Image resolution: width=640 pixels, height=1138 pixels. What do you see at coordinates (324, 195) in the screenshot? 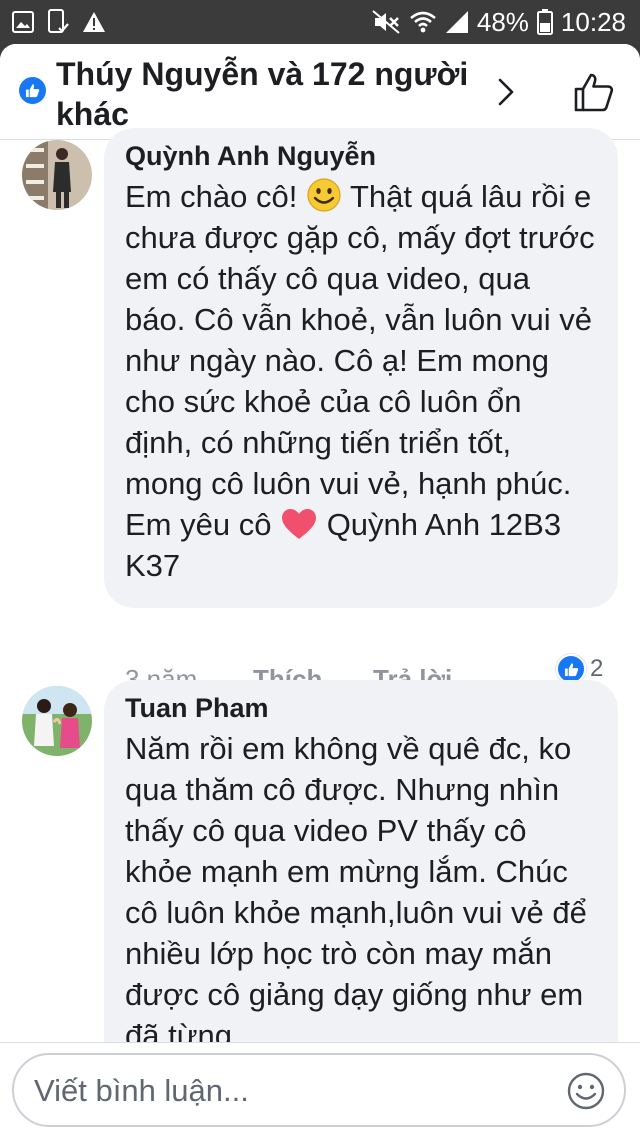
I see `smiley-emoji-icon` at bounding box center [324, 195].